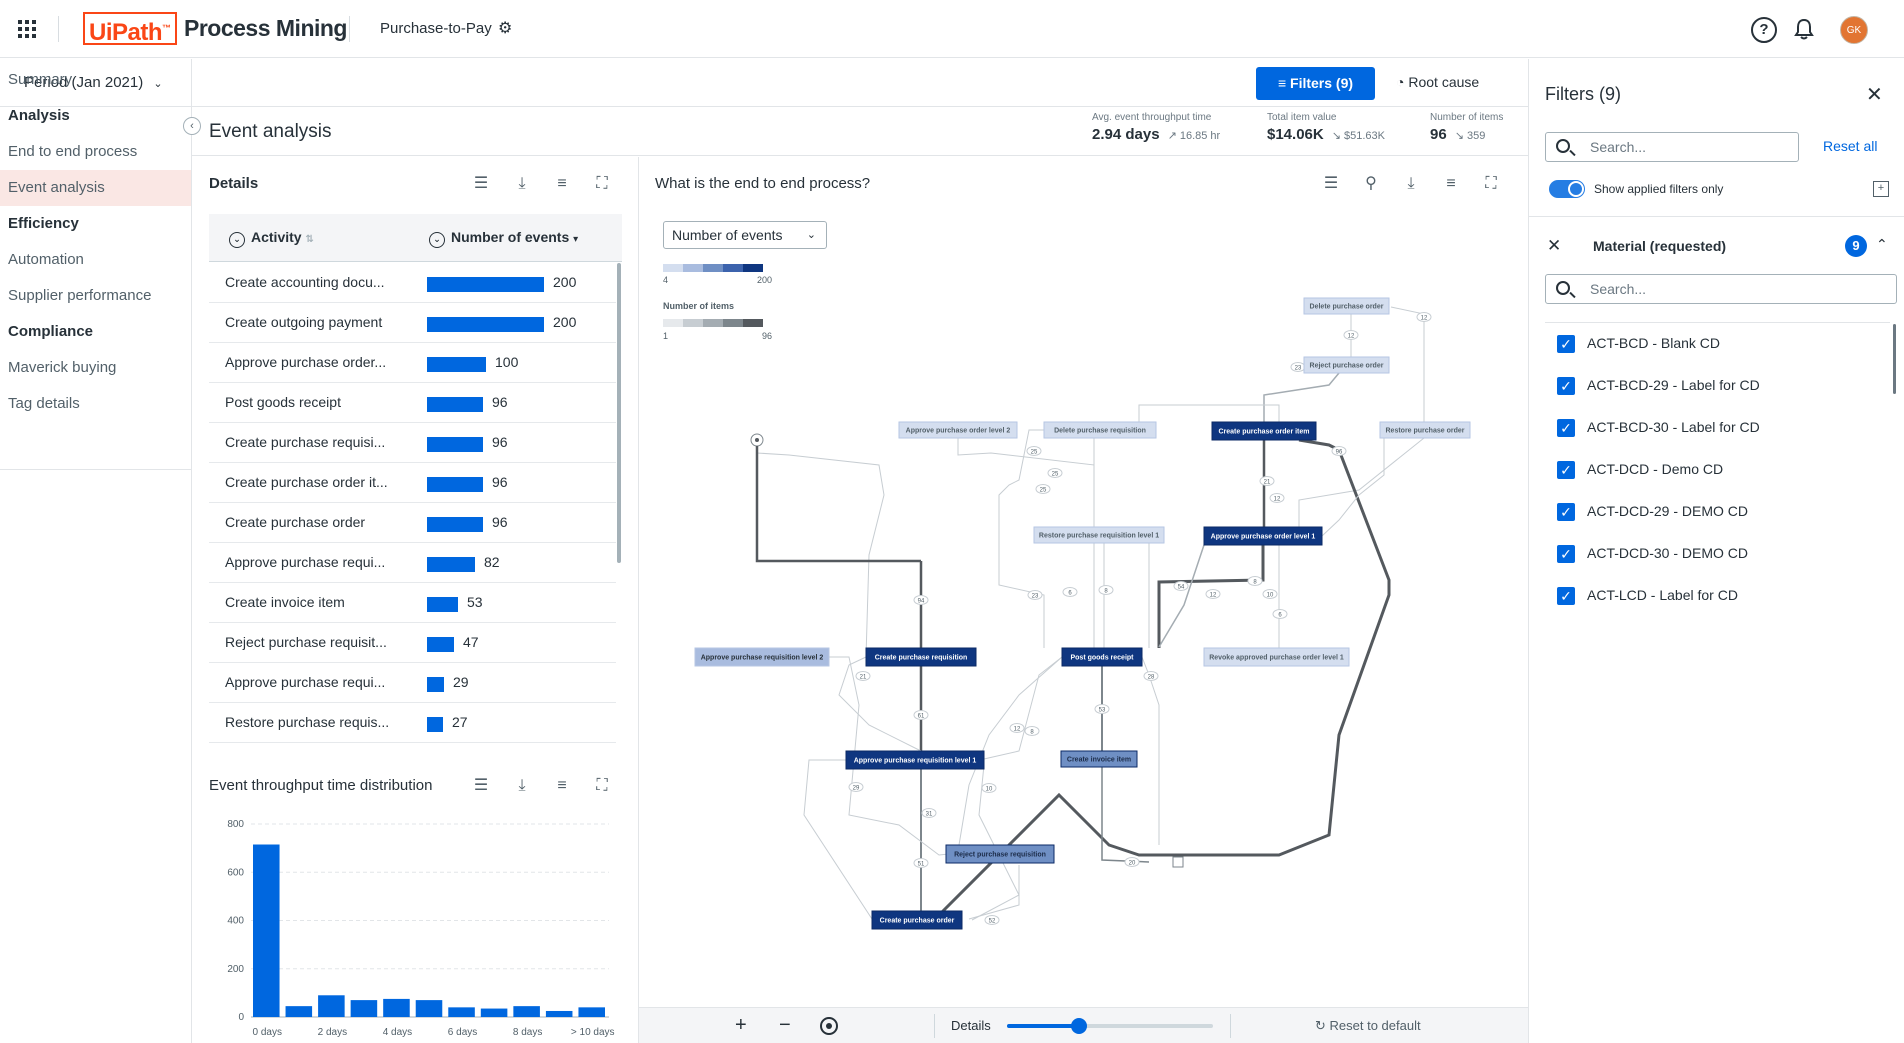  Describe the element at coordinates (619, 413) in the screenshot. I see `table-scrollbar` at that location.